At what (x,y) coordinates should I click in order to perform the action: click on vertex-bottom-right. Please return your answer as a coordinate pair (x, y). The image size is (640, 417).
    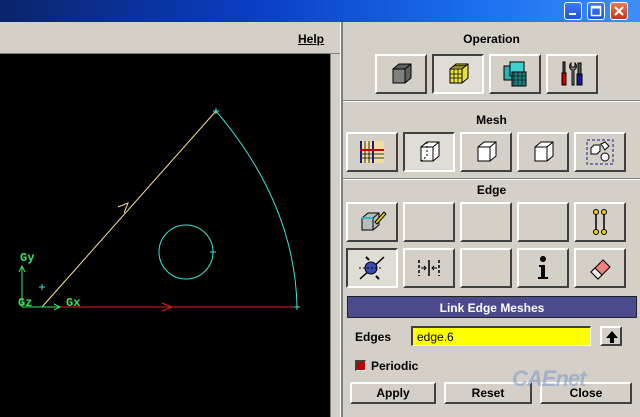
    Looking at the image, I should click on (297, 307).